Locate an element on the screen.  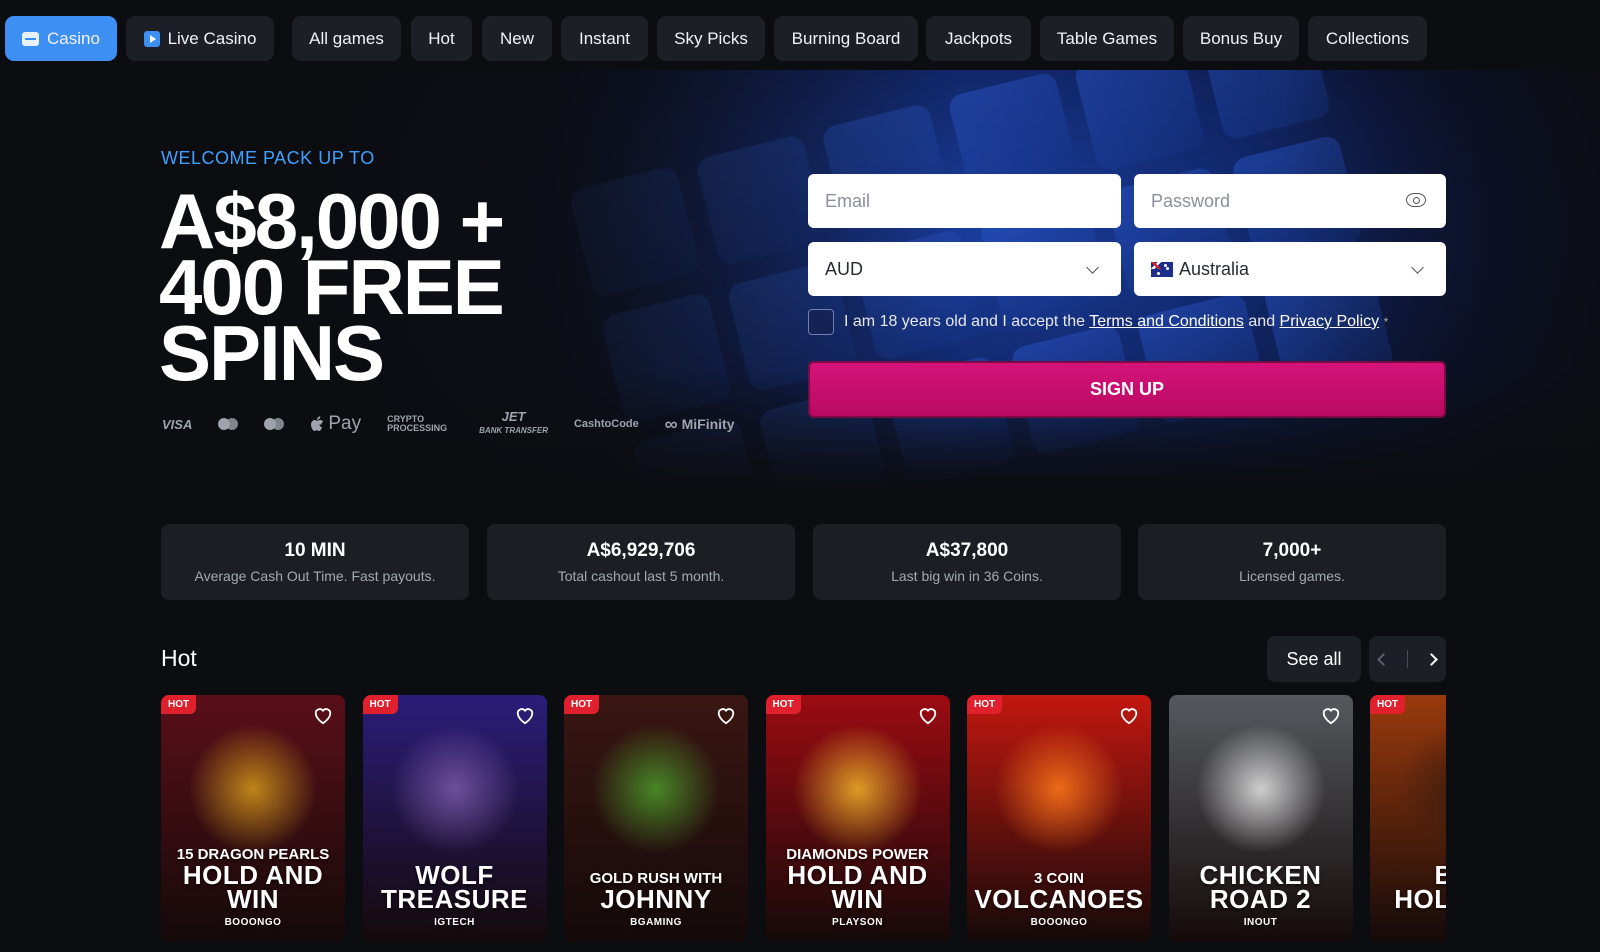
tab-table-games: Table Games is located at coordinates (1107, 38).